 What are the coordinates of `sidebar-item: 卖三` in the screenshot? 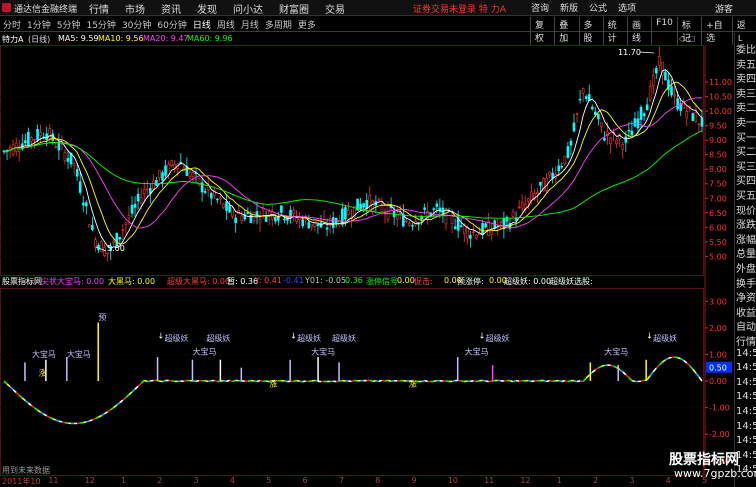 It's located at (746, 92).